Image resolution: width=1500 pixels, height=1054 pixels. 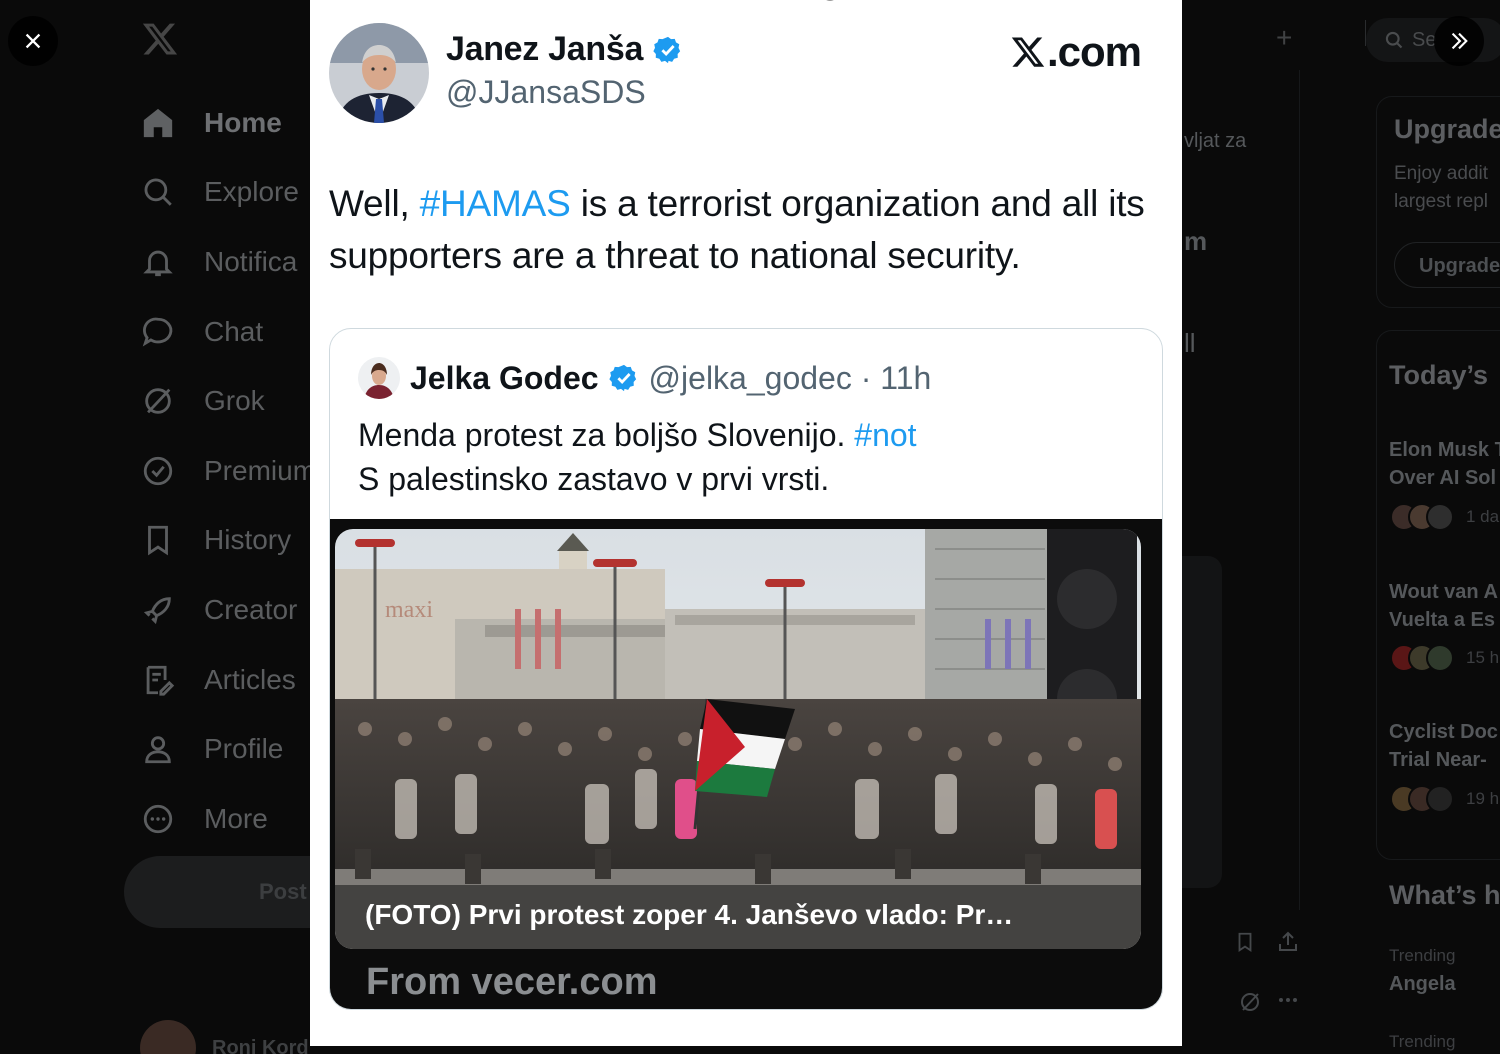 I want to click on hashtag-link: #not, so click(x=885, y=435).